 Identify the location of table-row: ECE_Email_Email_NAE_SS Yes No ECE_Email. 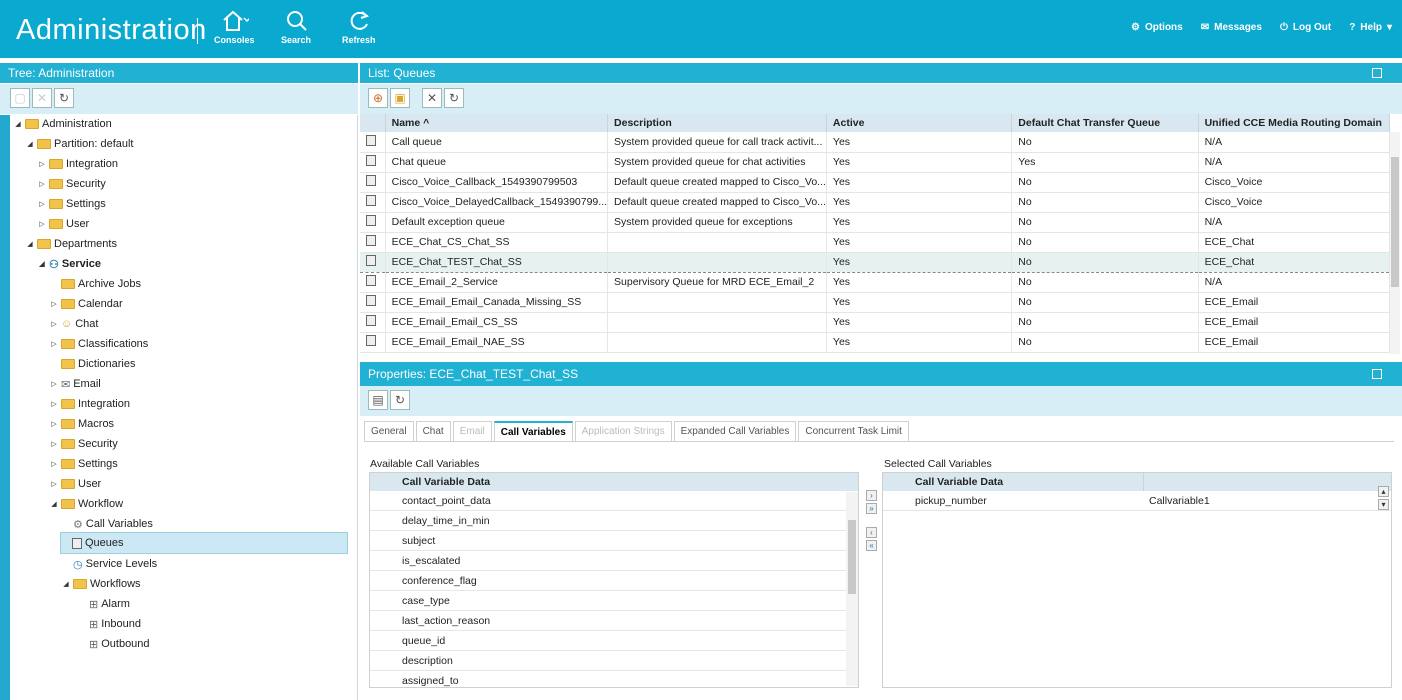
(875, 342).